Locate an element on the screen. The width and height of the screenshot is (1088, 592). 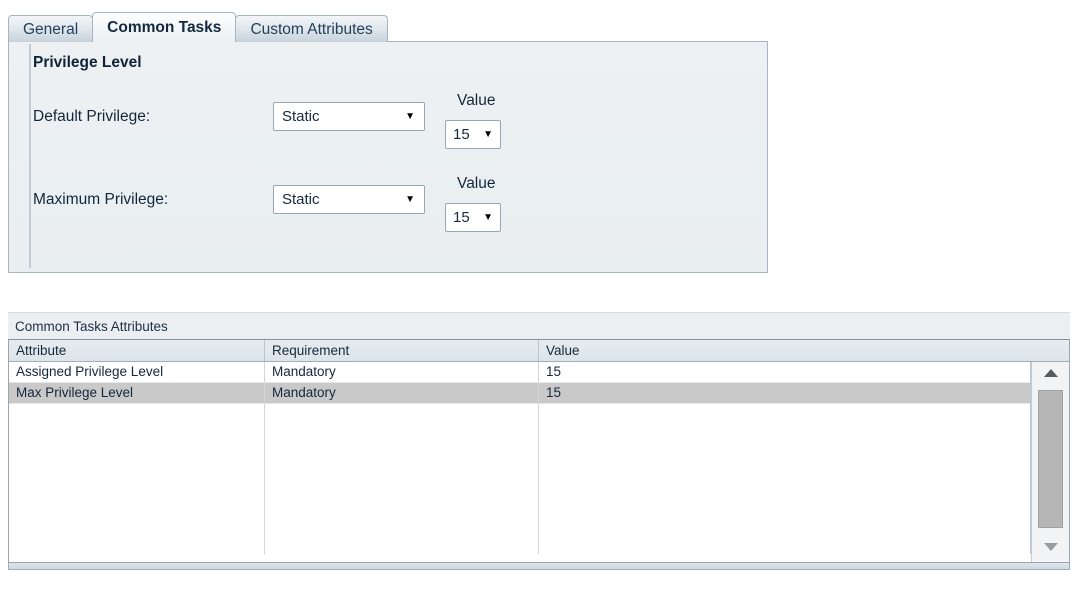
scroll-down-arrow-icon is located at coordinates (1050, 547).